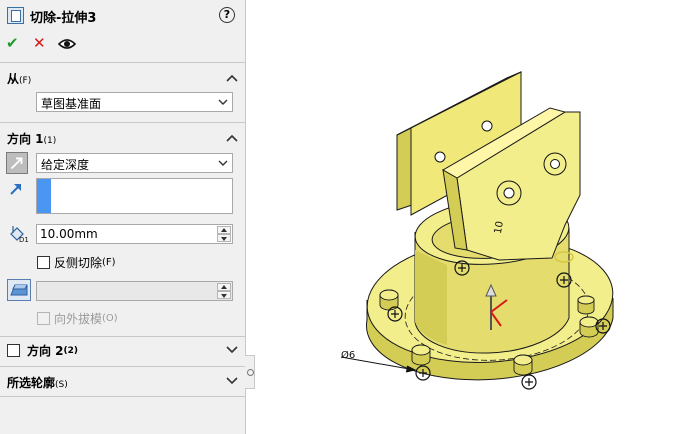 The width and height of the screenshot is (692, 434). What do you see at coordinates (42, 350) in the screenshot?
I see `direction2-checkbox: 方向 2 (2)` at bounding box center [42, 350].